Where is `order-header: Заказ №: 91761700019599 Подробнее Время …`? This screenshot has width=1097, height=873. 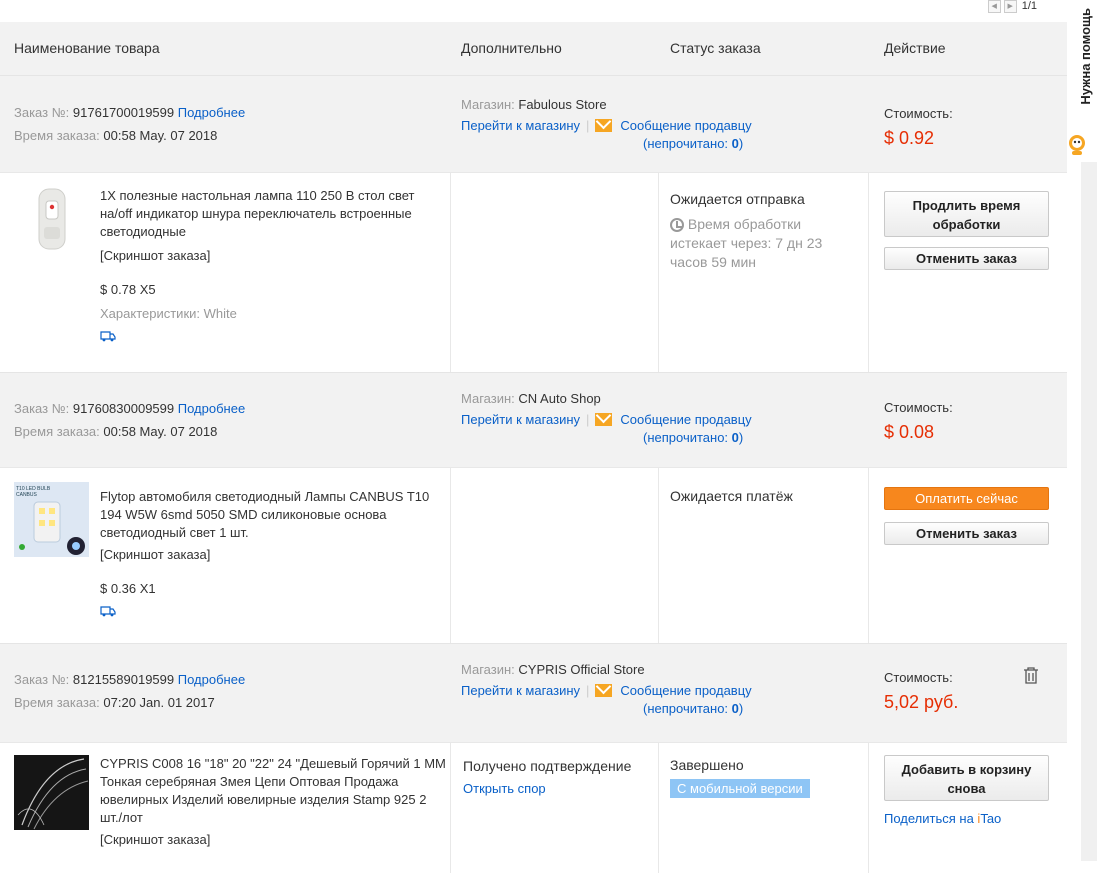 order-header: Заказ №: 91761700019599 Подробнее Время … is located at coordinates (533, 123).